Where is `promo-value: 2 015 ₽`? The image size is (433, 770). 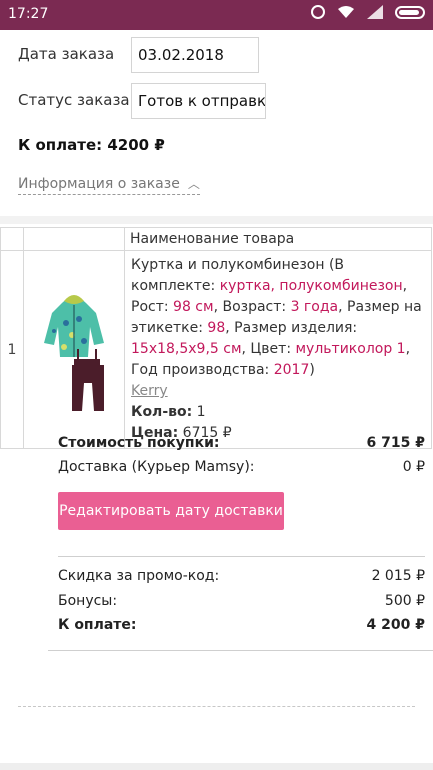 promo-value: 2 015 ₽ is located at coordinates (398, 576).